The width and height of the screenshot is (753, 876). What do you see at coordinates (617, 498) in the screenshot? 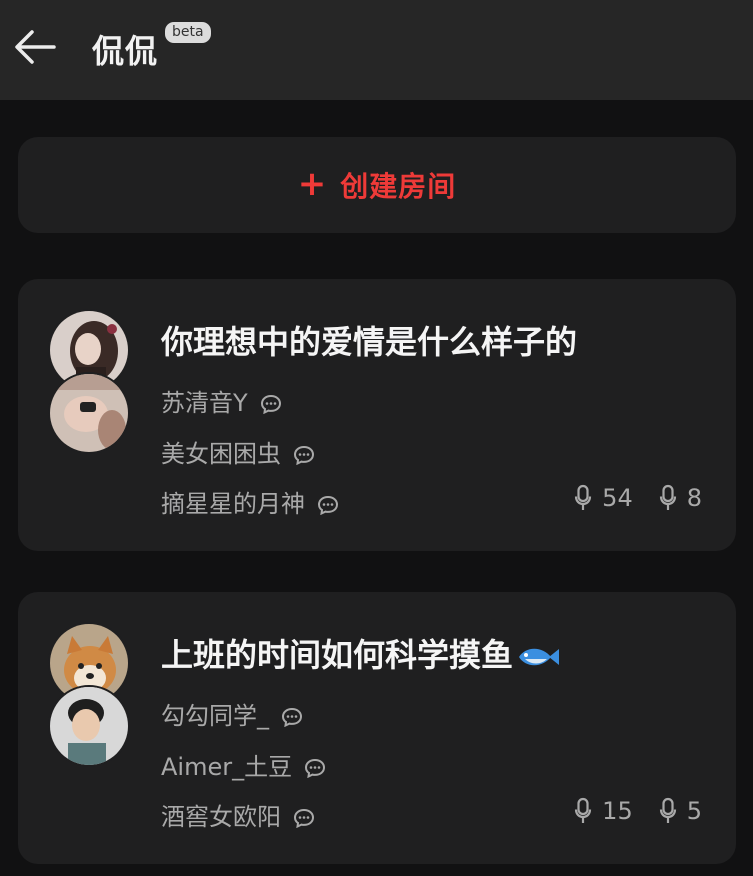
I see `listener-count-value: 54` at bounding box center [617, 498].